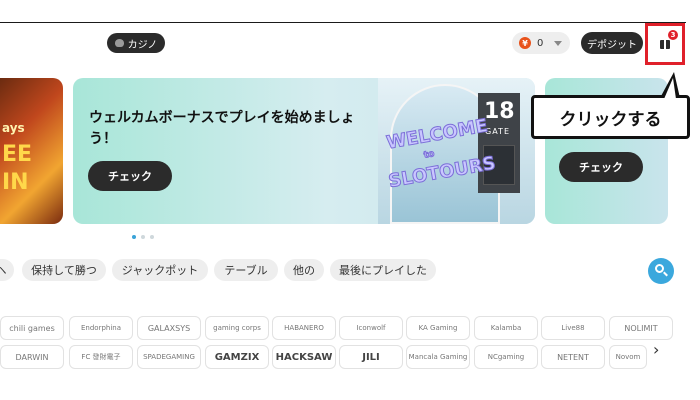  I want to click on banner-image: 18 GATE WELCOME to SLOTOURS, so click(456, 151).